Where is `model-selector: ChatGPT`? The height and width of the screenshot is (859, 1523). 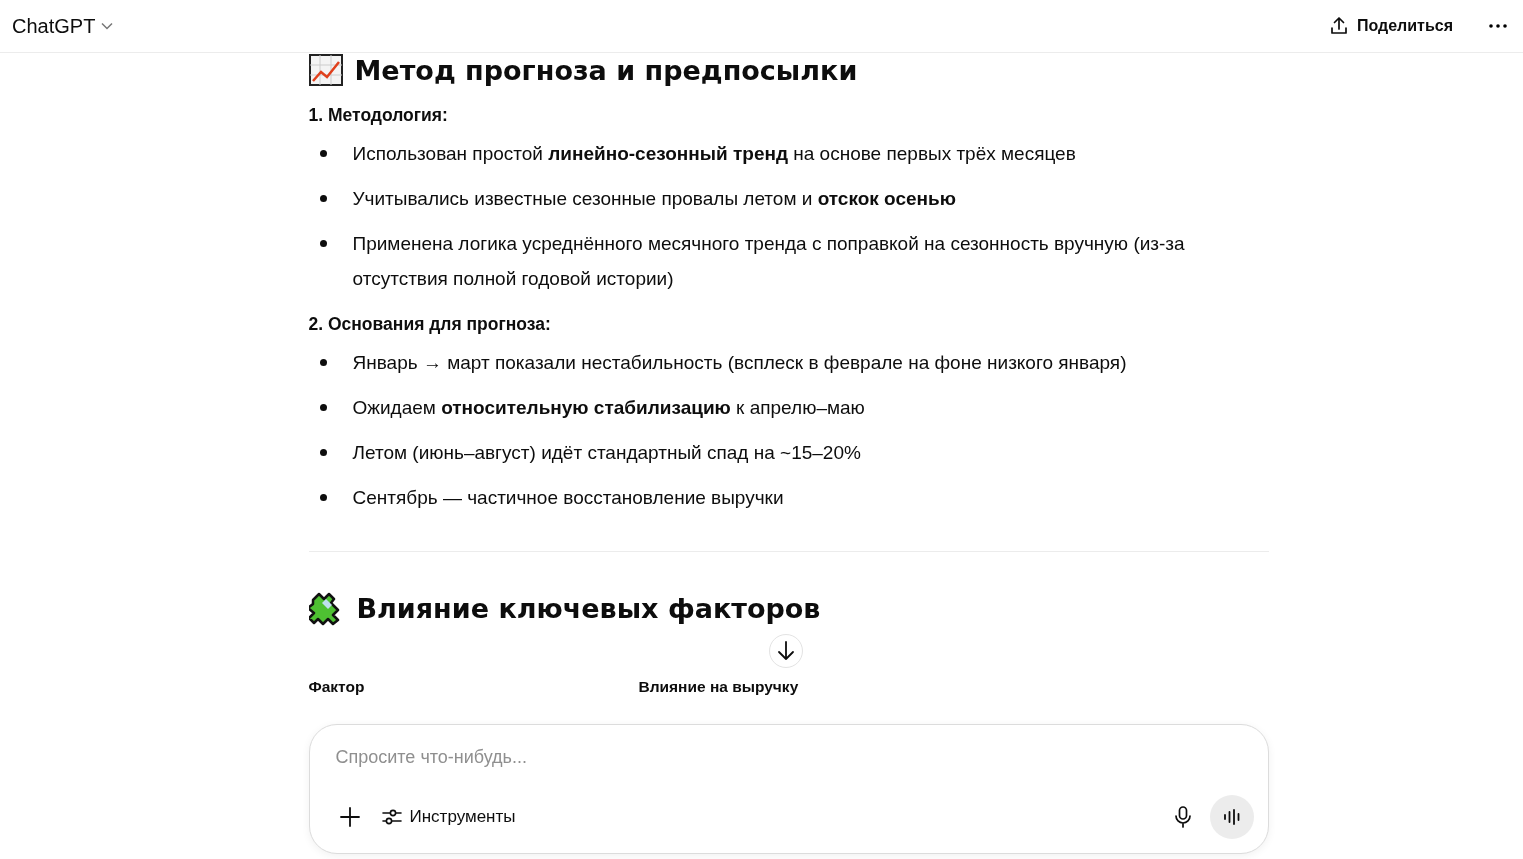 model-selector: ChatGPT is located at coordinates (63, 26).